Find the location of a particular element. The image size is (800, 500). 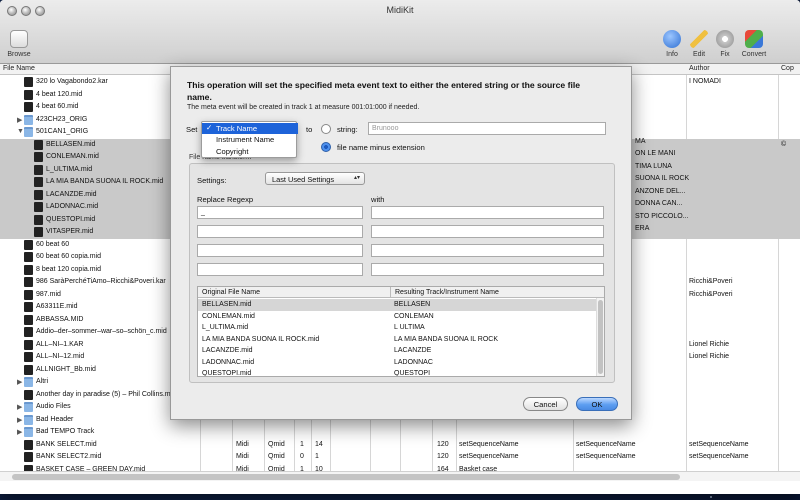

file-ev2-cell: setSequenceName is located at coordinates (606, 444).